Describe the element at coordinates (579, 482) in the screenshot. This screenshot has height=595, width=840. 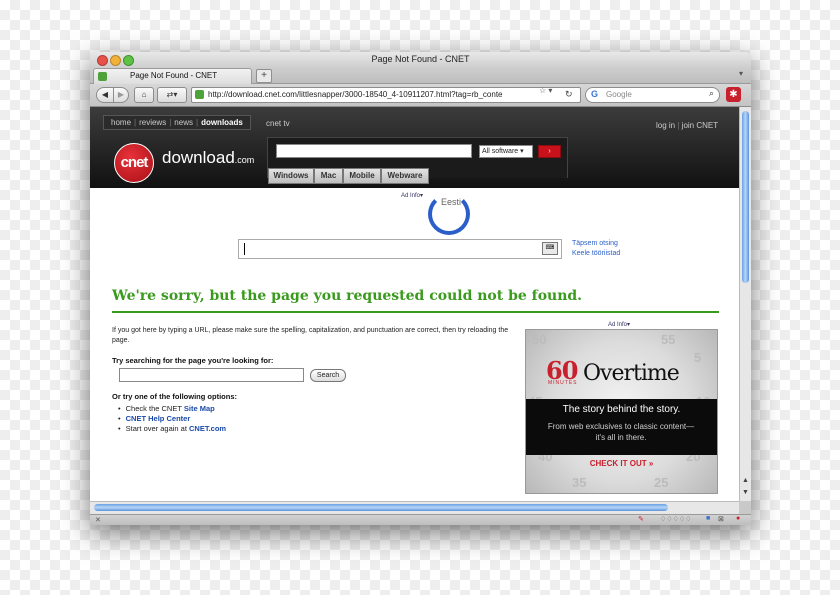
I see `dial-number: 35` at that location.